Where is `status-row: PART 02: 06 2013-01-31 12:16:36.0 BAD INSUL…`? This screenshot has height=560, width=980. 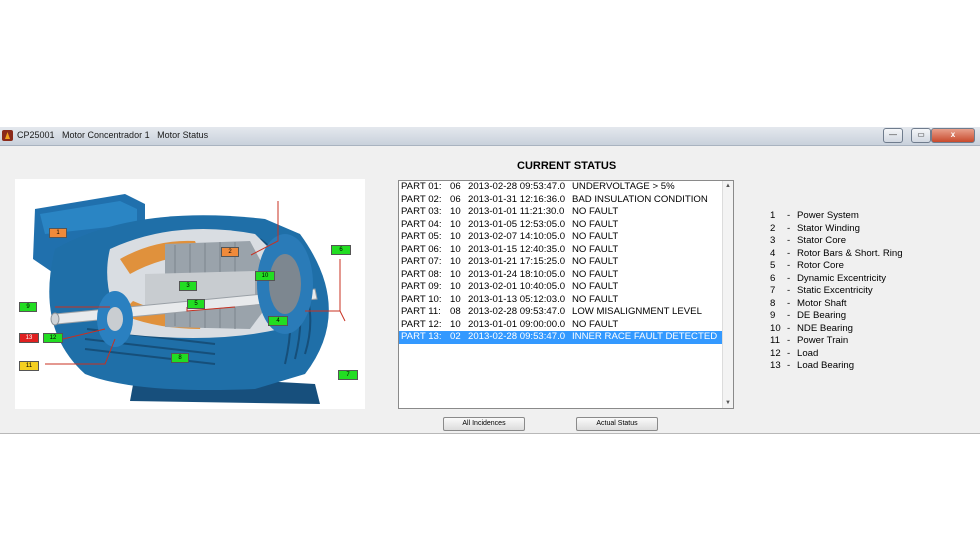
status-row: PART 02: 06 2013-01-31 12:16:36.0 BAD INSUL… is located at coordinates (561, 200).